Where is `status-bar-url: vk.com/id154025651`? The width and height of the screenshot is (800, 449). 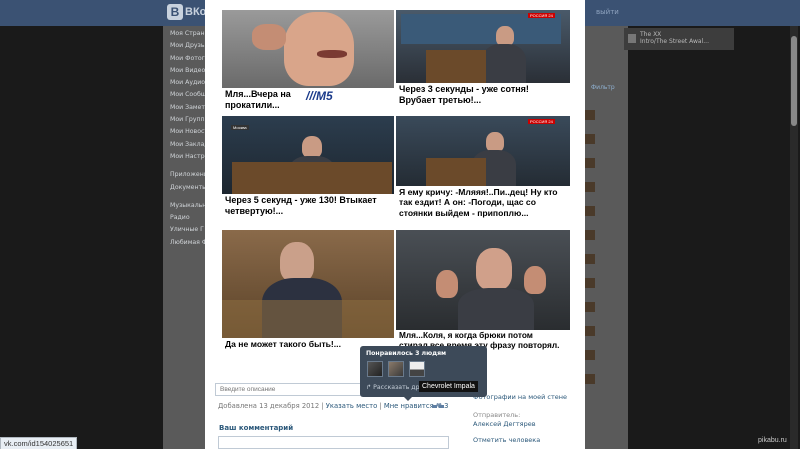 status-bar-url: vk.com/id154025651 is located at coordinates (39, 443).